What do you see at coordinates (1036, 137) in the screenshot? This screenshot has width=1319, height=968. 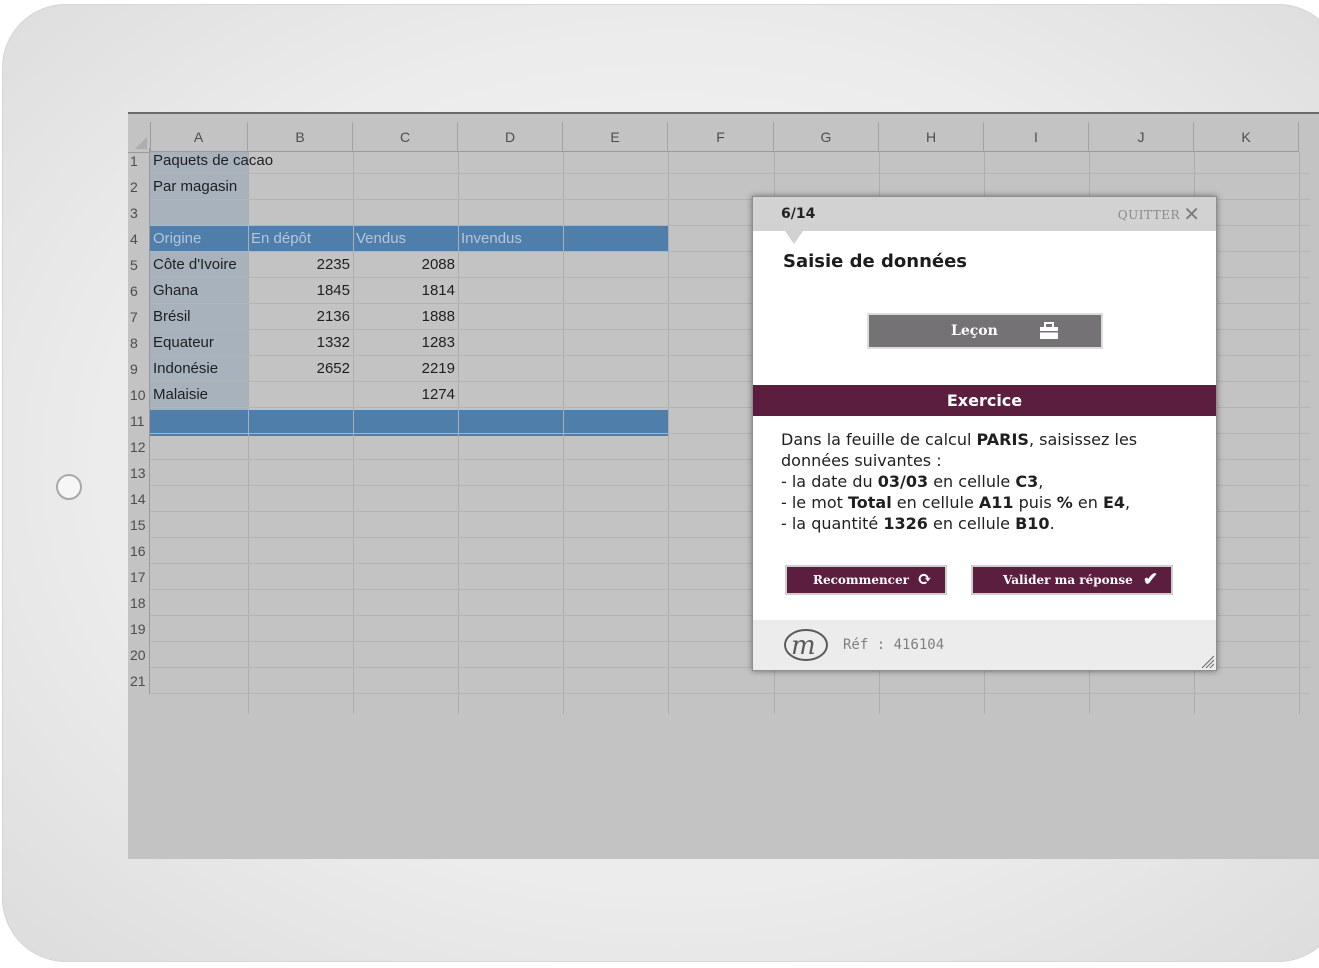 I see `column-header-i: I` at bounding box center [1036, 137].